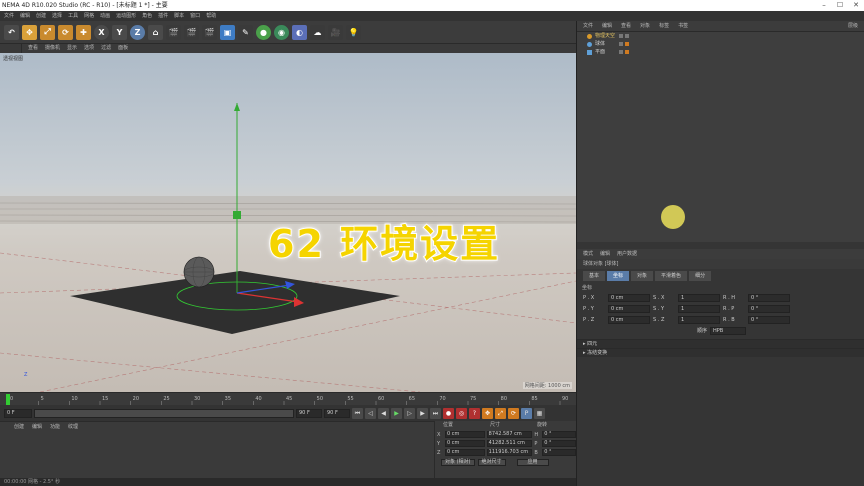 The width and height of the screenshot is (864, 486). I want to click on next-key-icon: ▶, so click(422, 413).